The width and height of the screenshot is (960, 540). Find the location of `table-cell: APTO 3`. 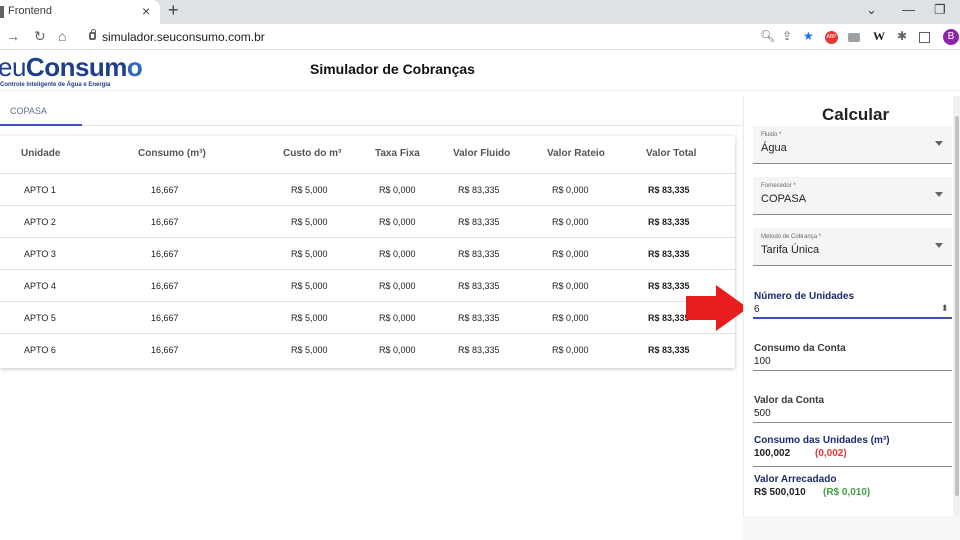

table-cell: APTO 3 is located at coordinates (40, 254).